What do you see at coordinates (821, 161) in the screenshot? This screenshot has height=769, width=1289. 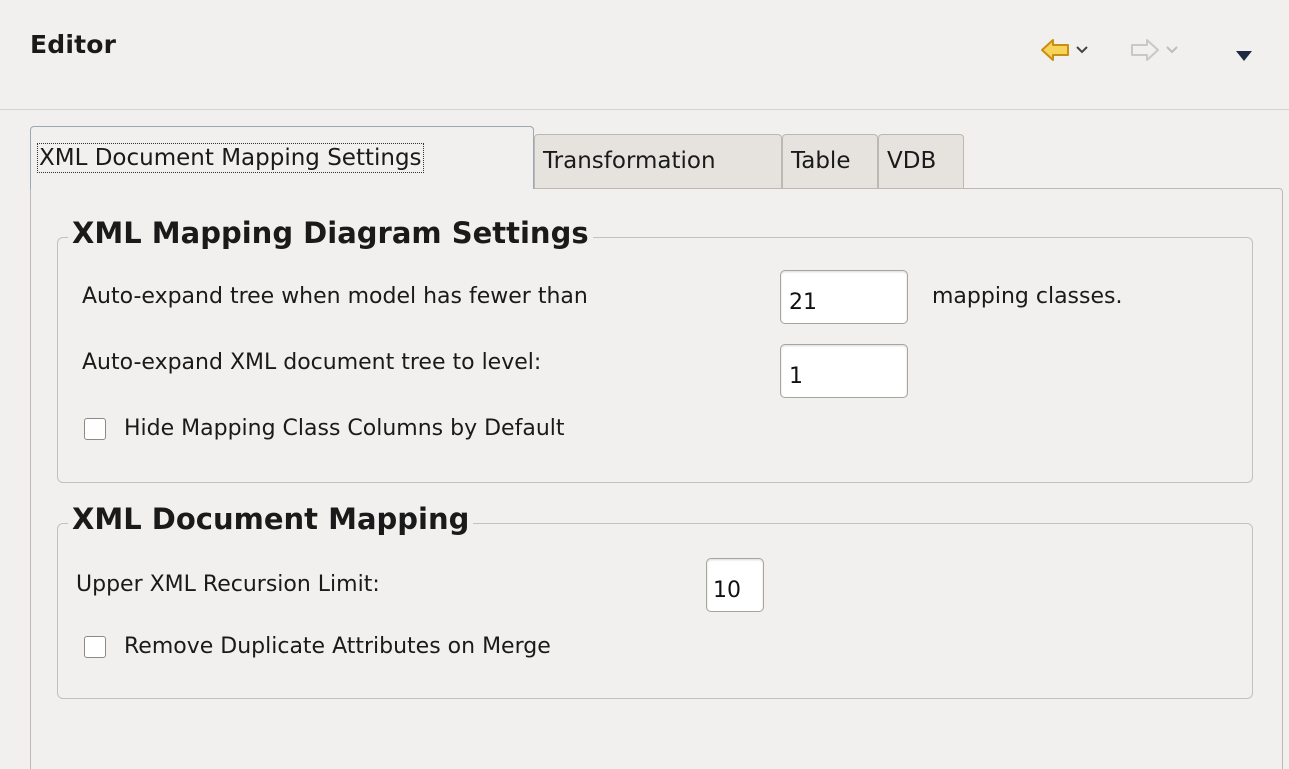 I see `tab-label: Table` at bounding box center [821, 161].